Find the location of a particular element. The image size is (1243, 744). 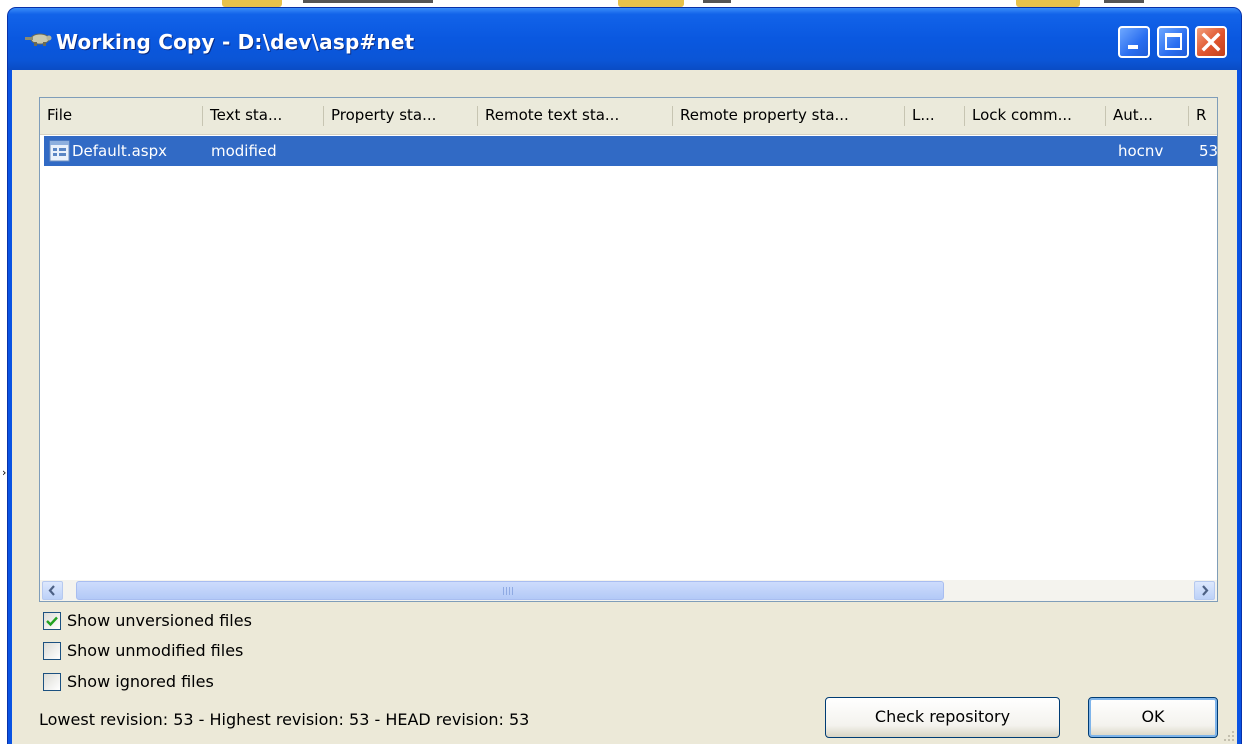

list-item: Default.aspx modified hocnv 53 is located at coordinates (630, 151).